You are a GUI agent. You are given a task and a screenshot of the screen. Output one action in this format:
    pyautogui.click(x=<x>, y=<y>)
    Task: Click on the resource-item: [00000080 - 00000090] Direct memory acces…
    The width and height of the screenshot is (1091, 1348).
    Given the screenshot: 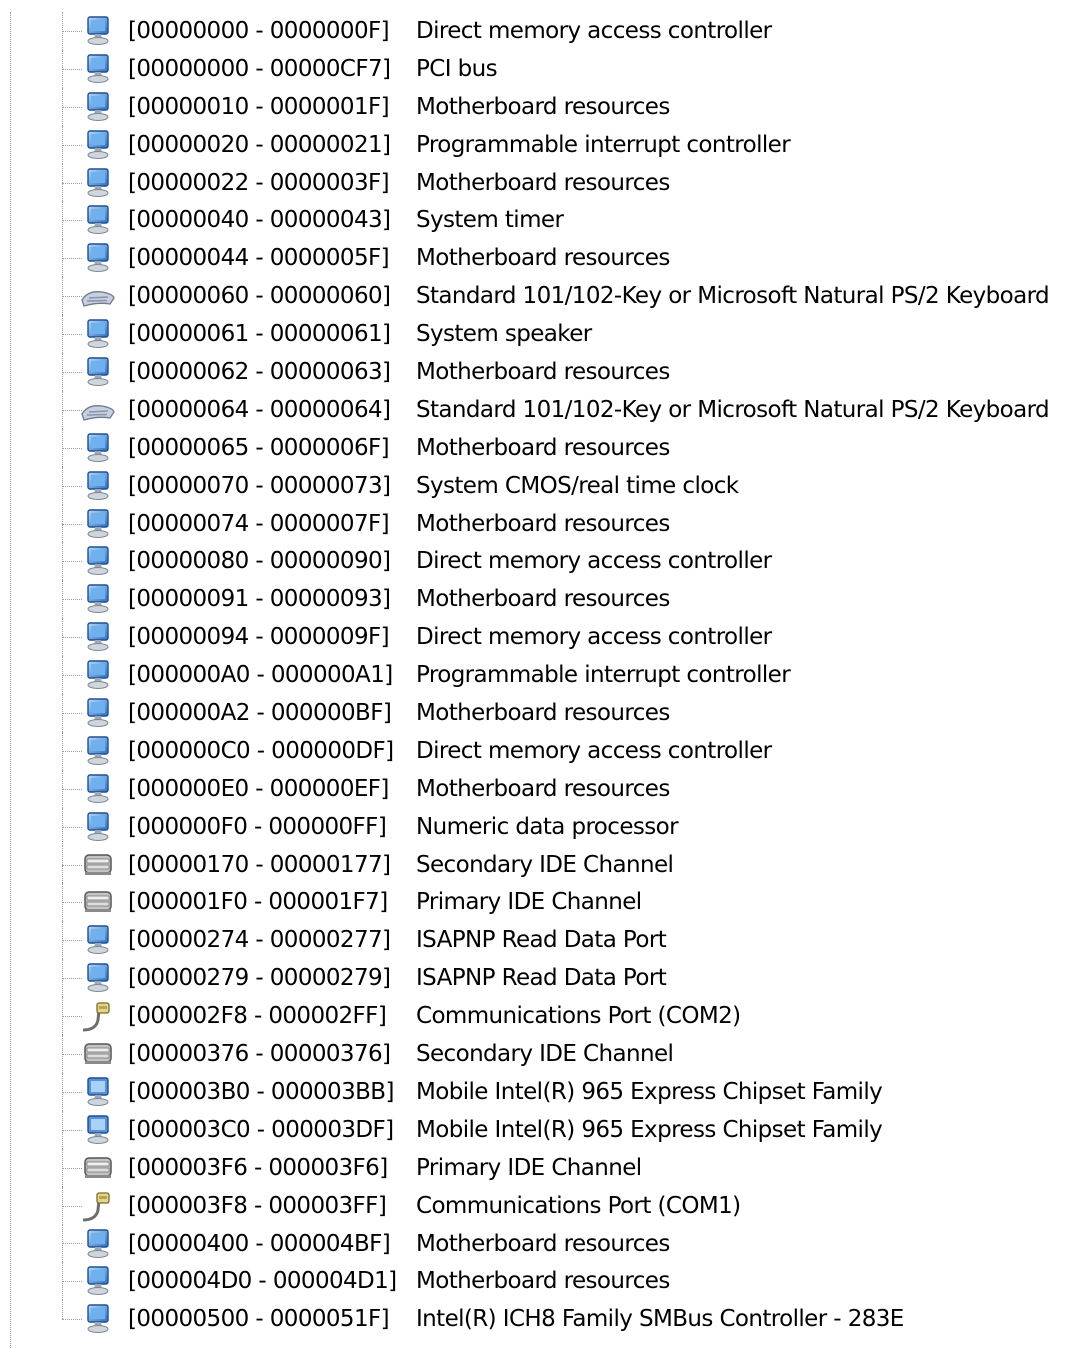 What is the action you would take?
    pyautogui.click(x=545, y=561)
    